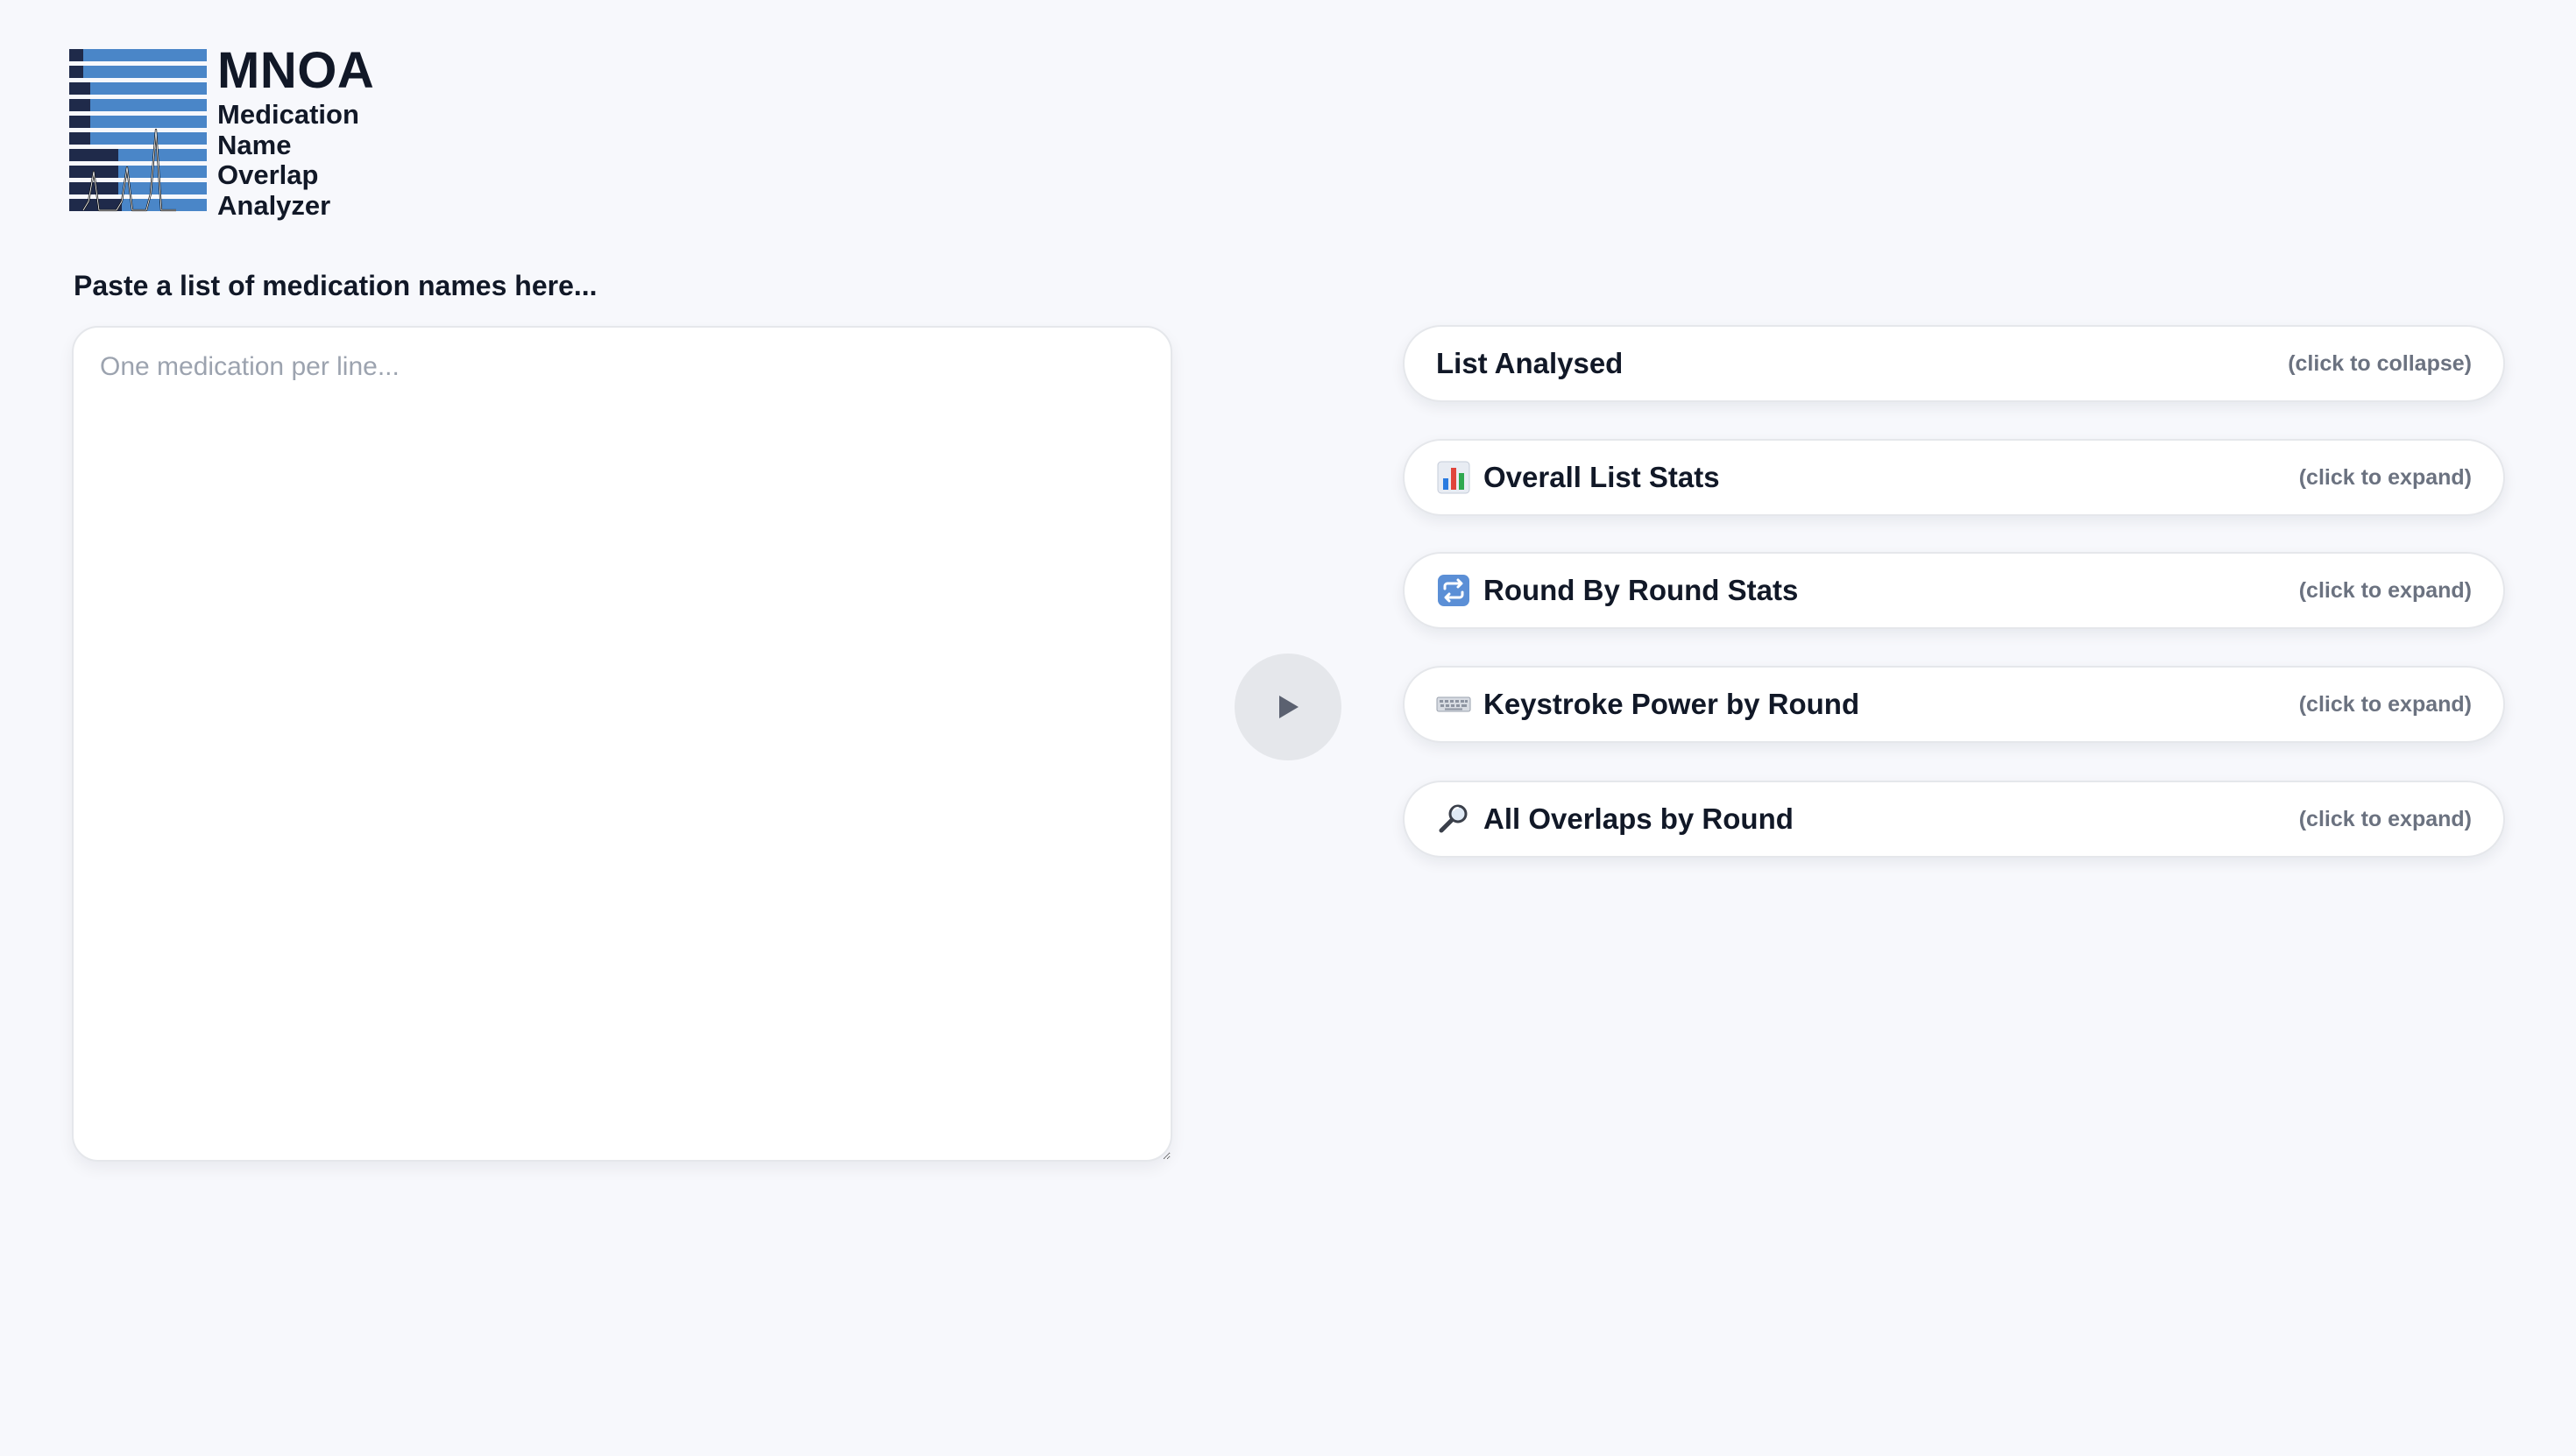  I want to click on run-analysis-button, so click(1288, 707).